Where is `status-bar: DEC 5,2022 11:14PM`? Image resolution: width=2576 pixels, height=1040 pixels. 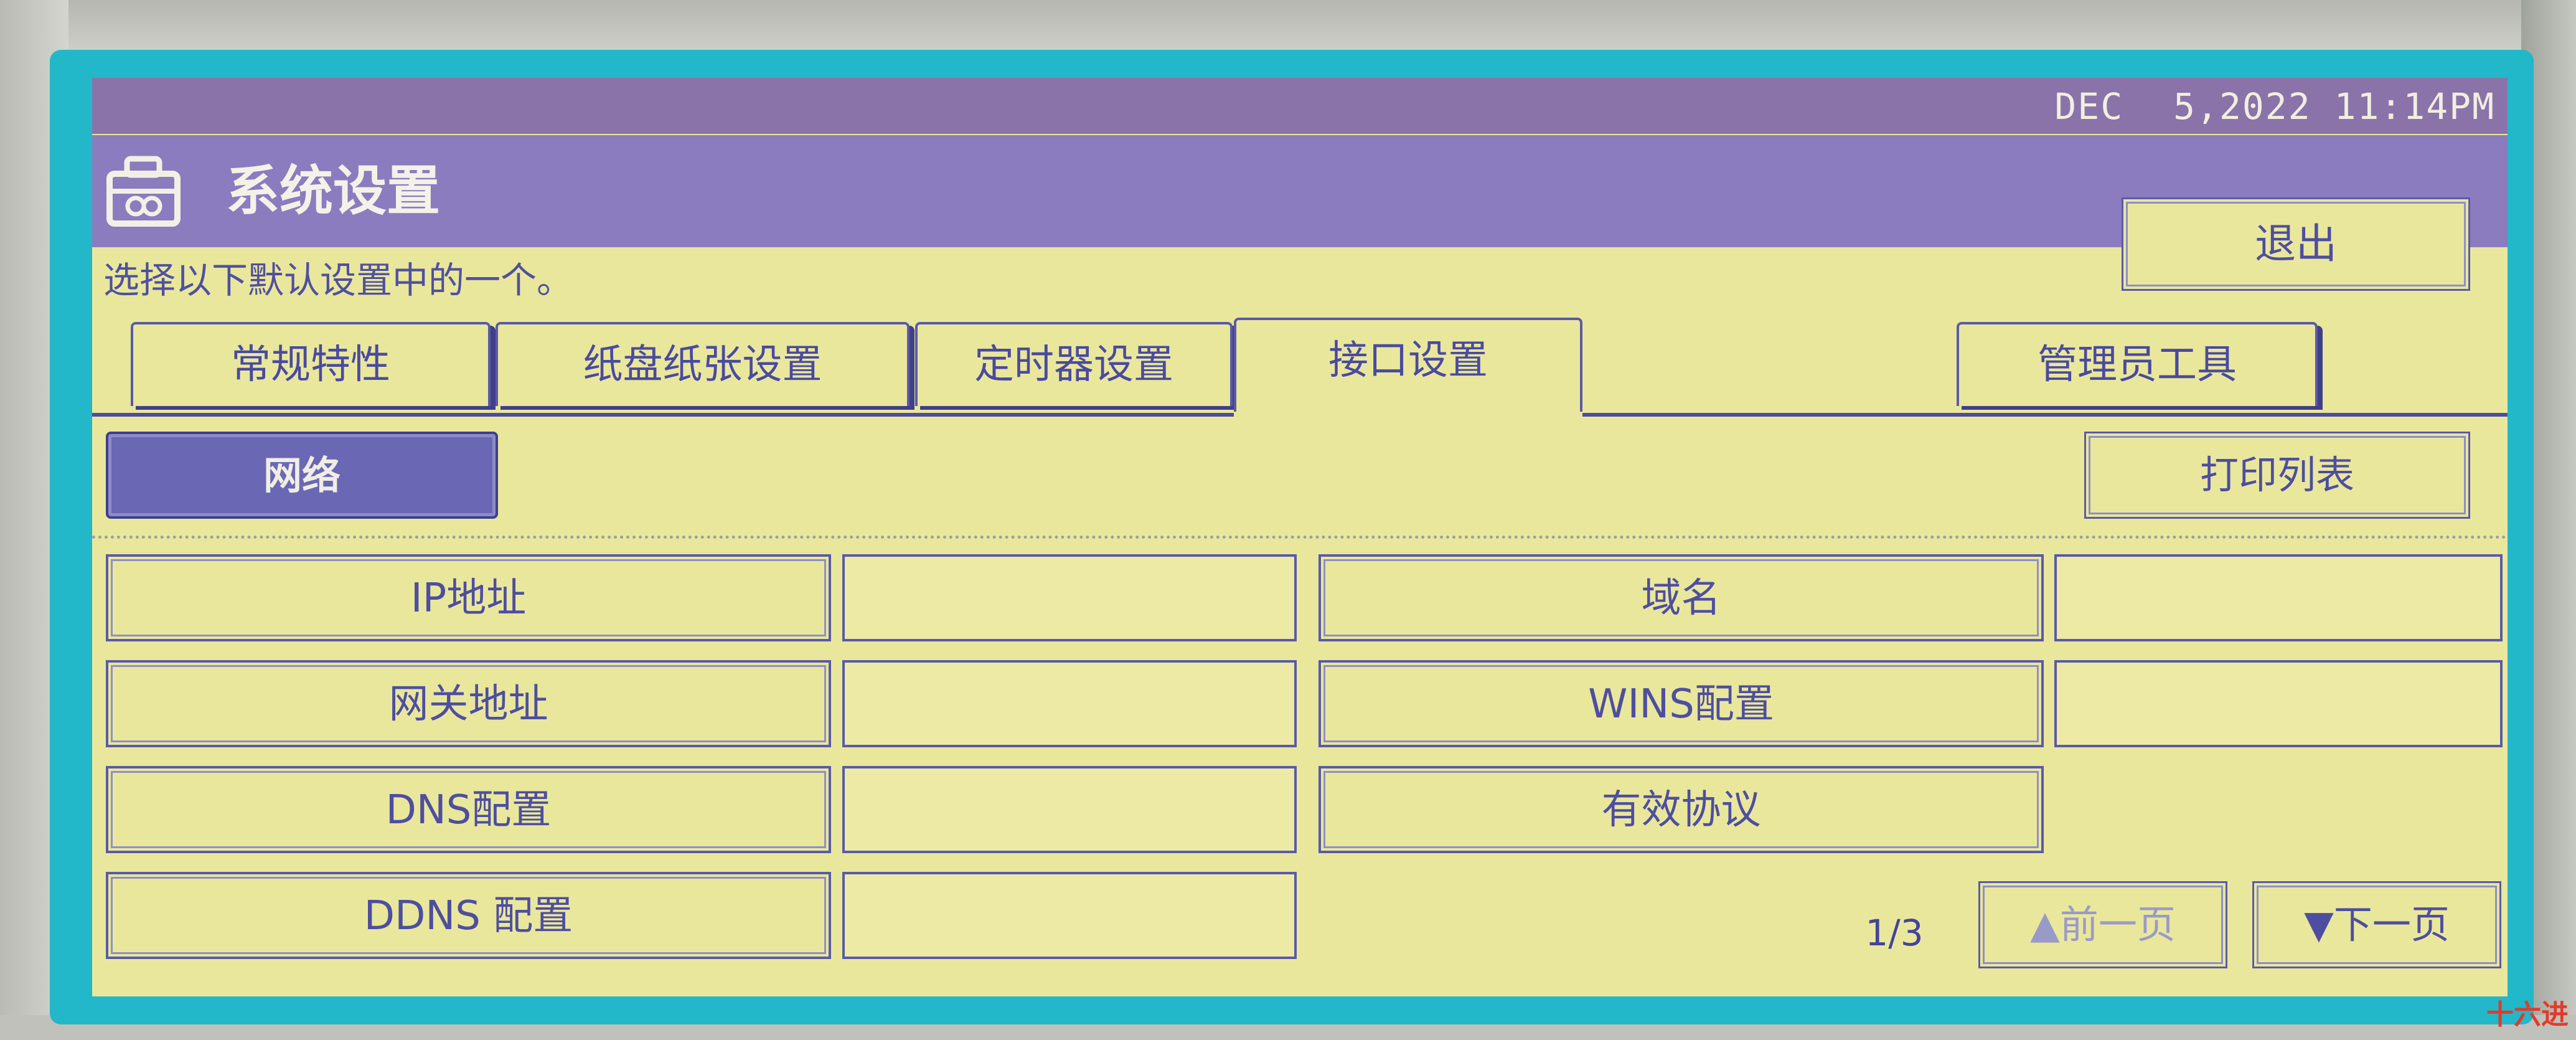
status-bar: DEC 5,2022 11:14PM is located at coordinates (1300, 106).